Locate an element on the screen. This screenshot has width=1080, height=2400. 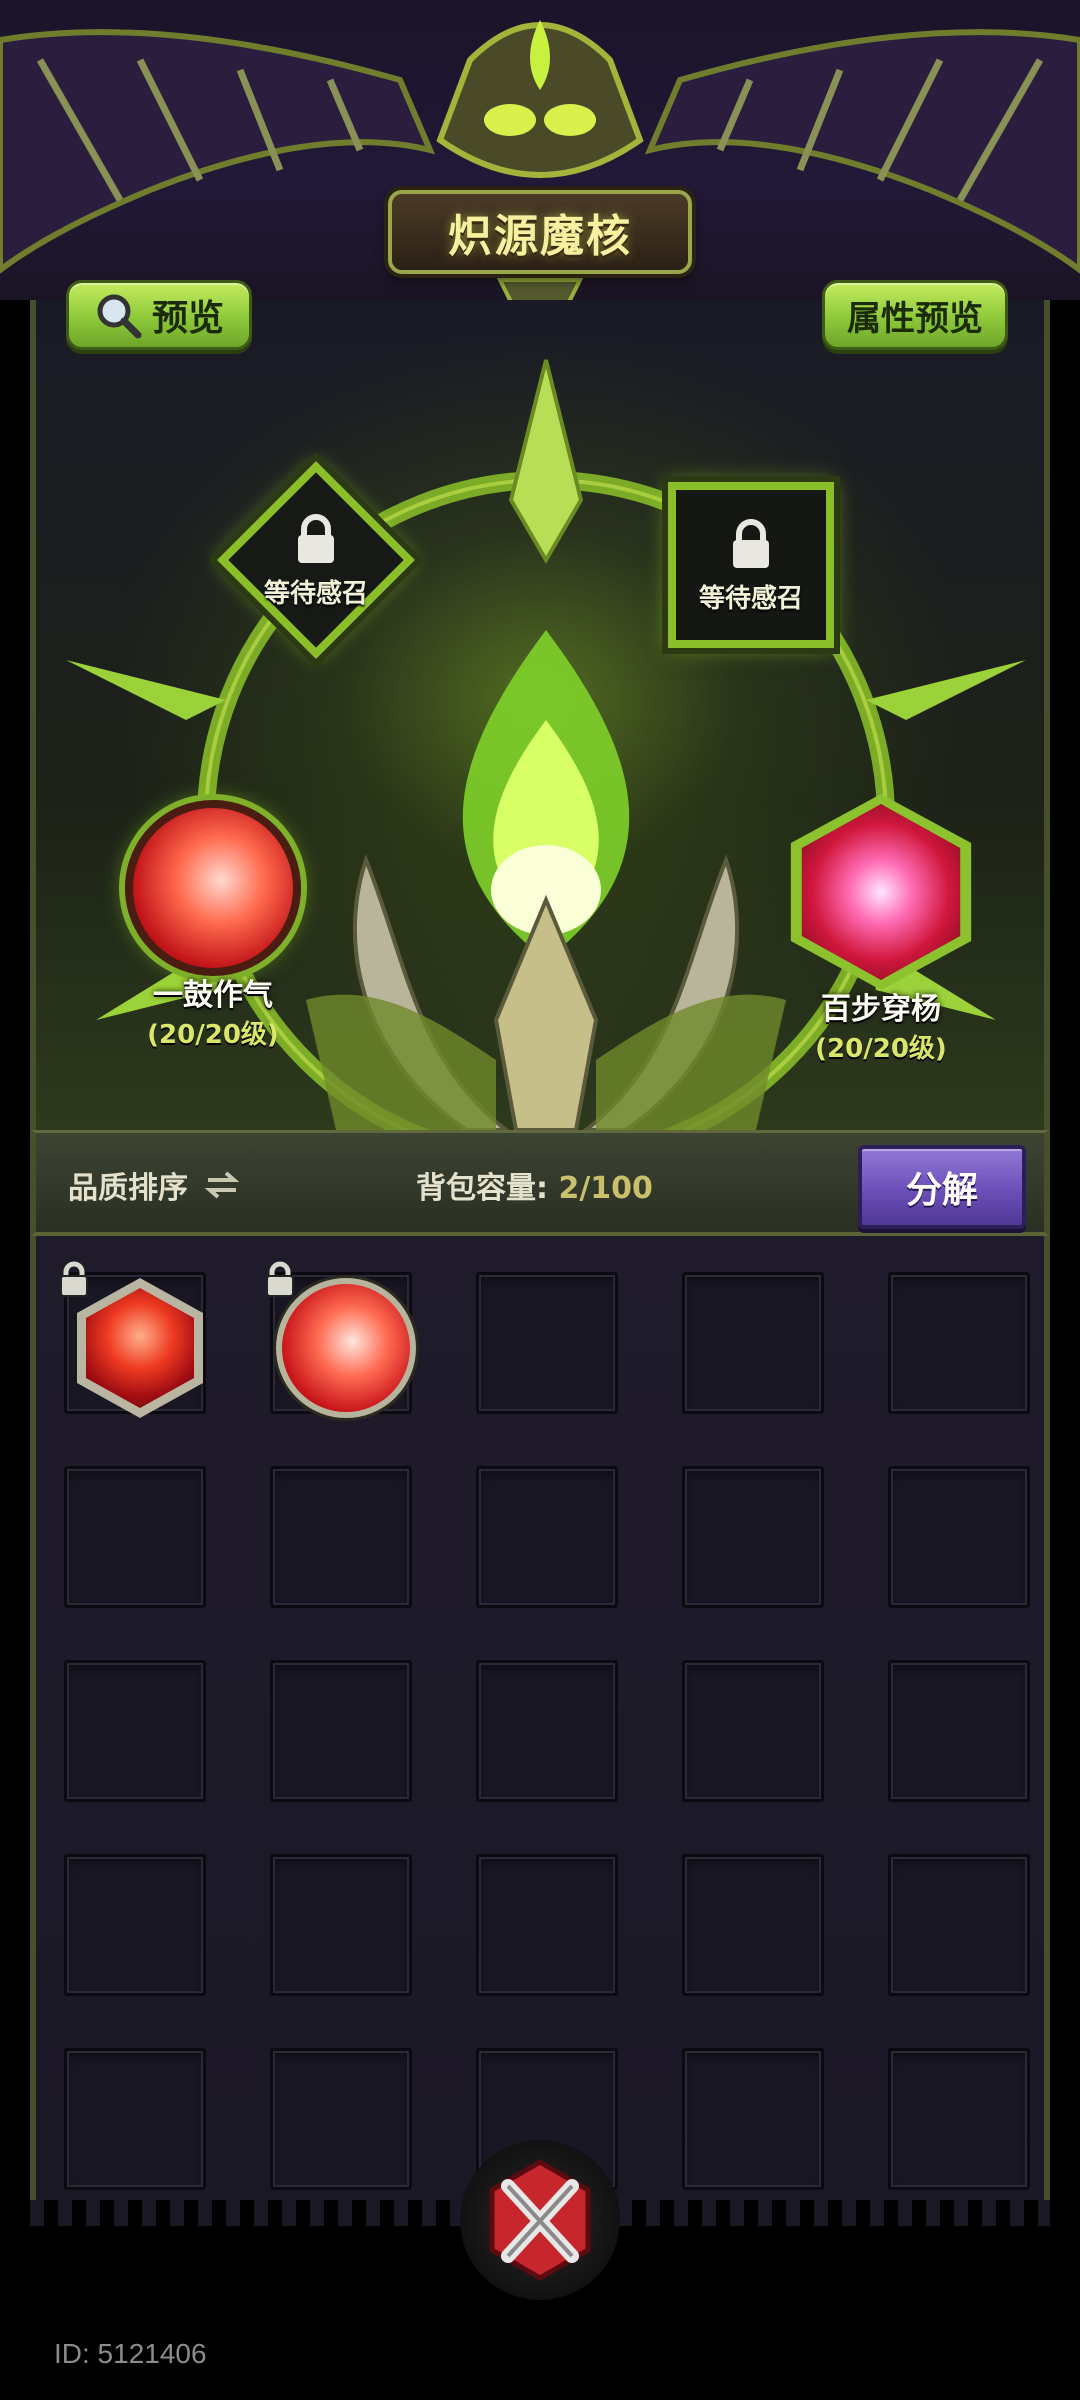
decompose-button: 分解 is located at coordinates (942, 1187).